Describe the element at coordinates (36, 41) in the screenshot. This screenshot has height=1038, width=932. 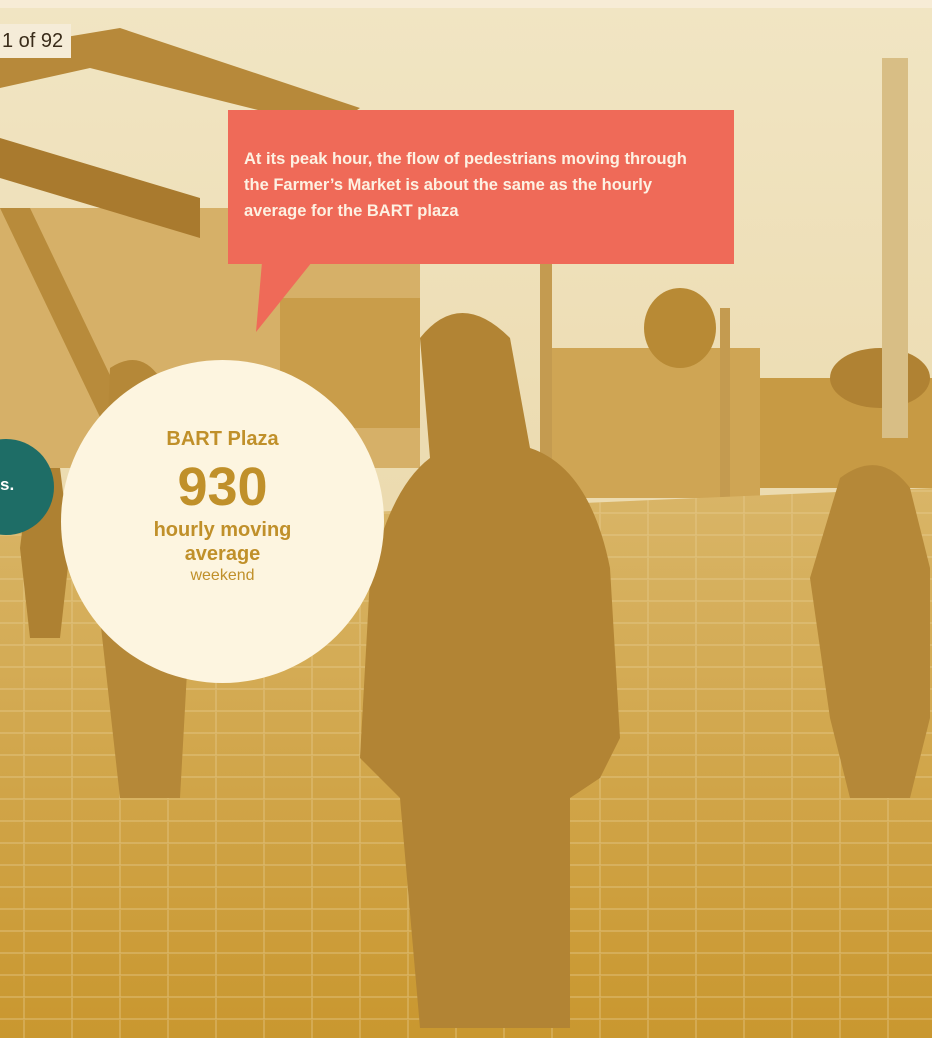
I see `page-counter: 1 of 92` at that location.